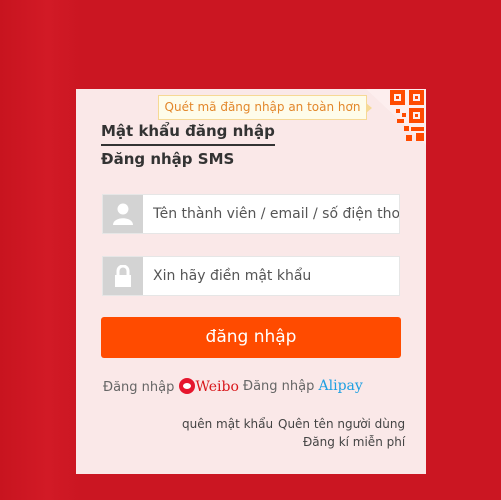 The height and width of the screenshot is (500, 501). What do you see at coordinates (227, 424) in the screenshot?
I see `forgot-password-link: quên mật khẩu` at bounding box center [227, 424].